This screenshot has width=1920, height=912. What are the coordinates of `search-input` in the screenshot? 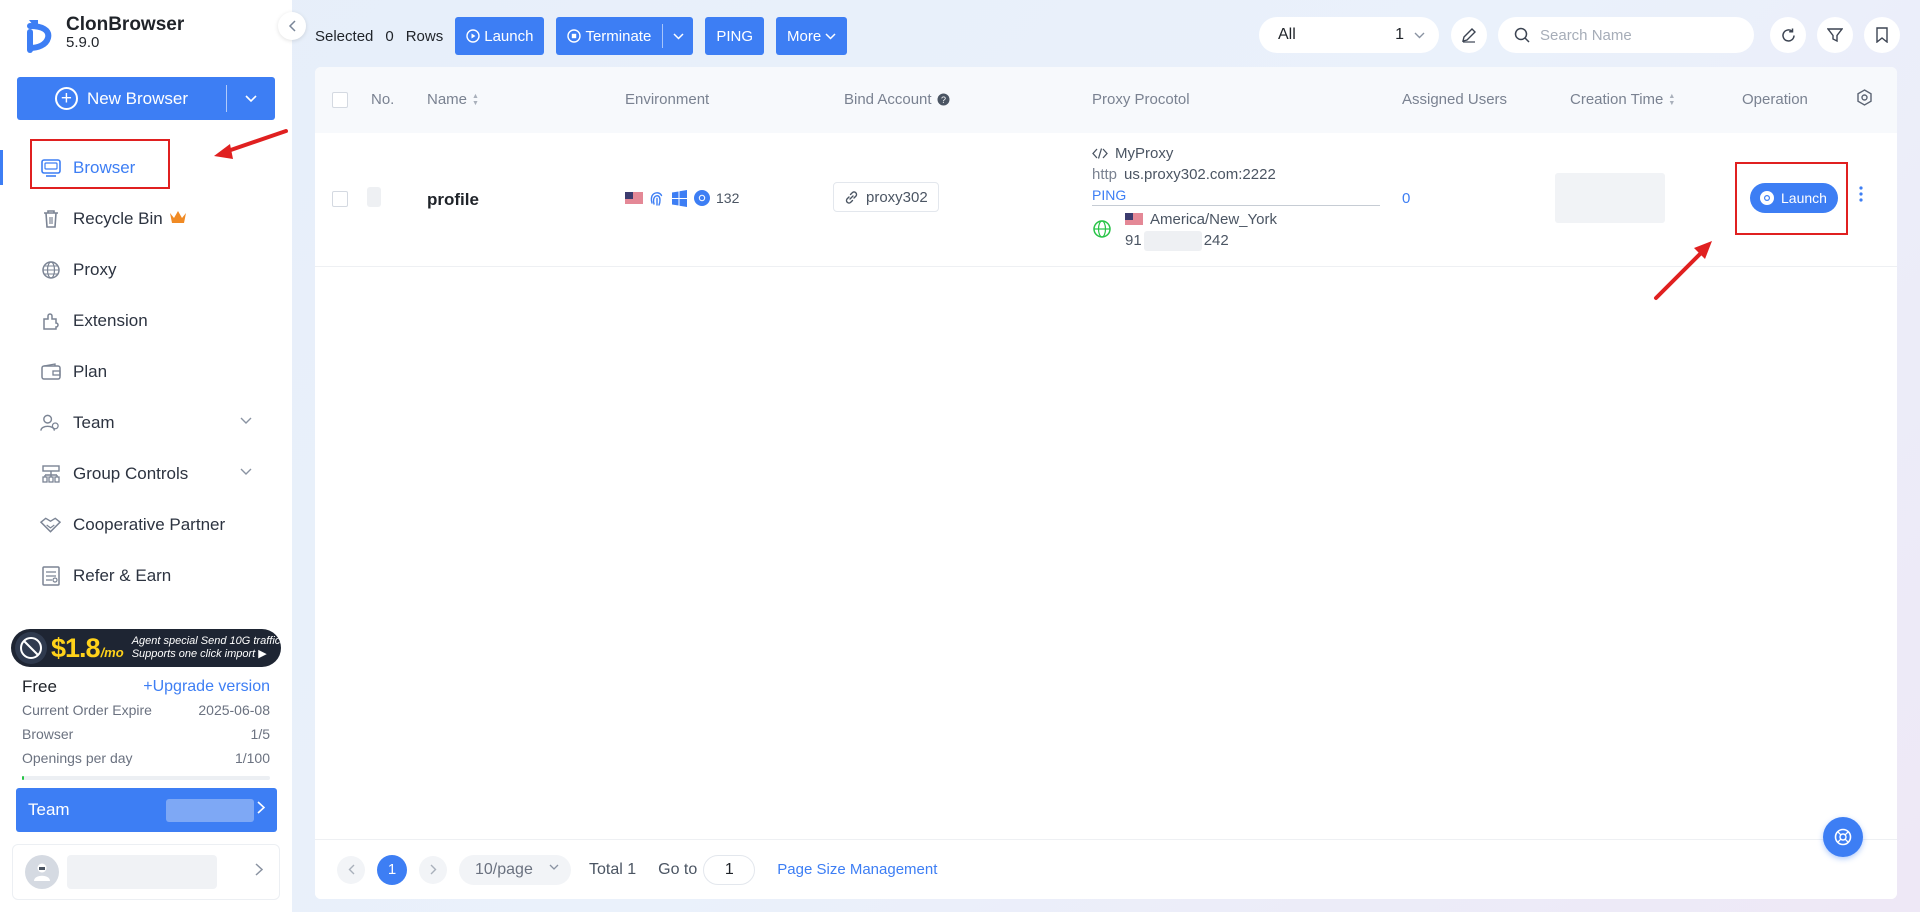 It's located at (1635, 35).